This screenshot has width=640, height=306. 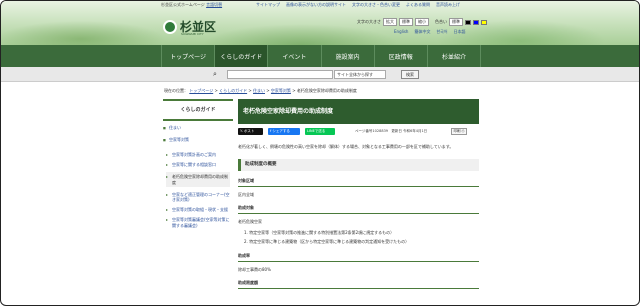 What do you see at coordinates (463, 131) in the screenshot?
I see `printer-icon: ⎙` at bounding box center [463, 131].